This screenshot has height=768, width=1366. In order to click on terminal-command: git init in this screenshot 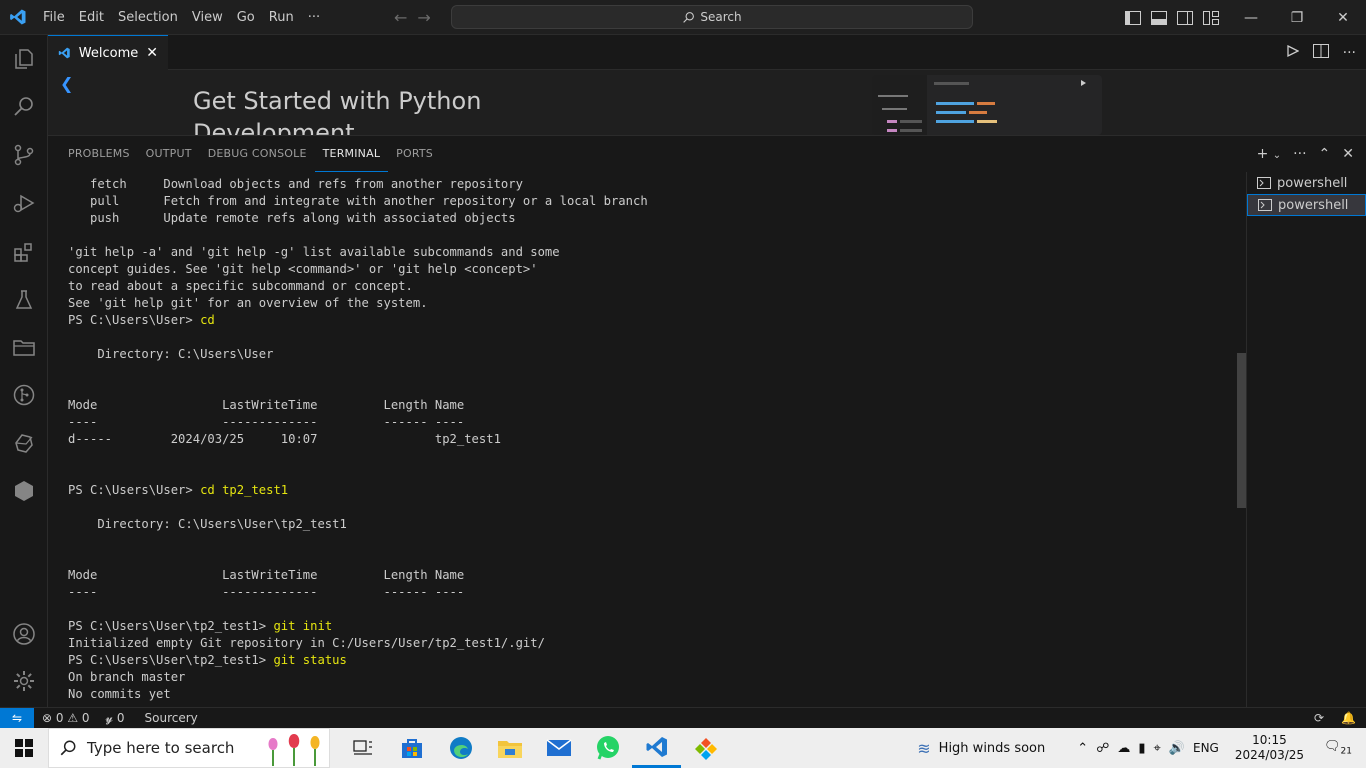, I will do `click(303, 626)`.